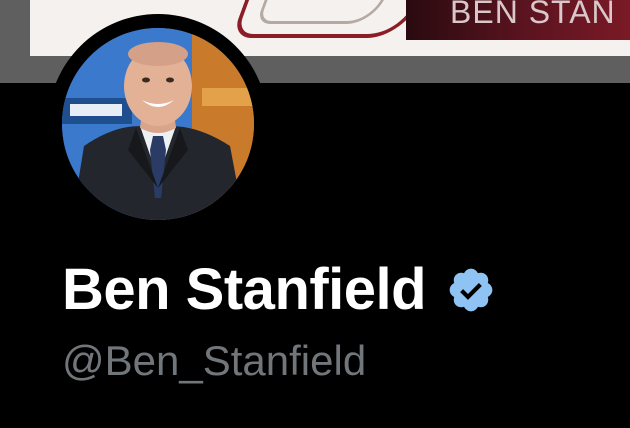 This screenshot has height=428, width=630. What do you see at coordinates (244, 289) in the screenshot?
I see `display-name: Ben Stanfield` at bounding box center [244, 289].